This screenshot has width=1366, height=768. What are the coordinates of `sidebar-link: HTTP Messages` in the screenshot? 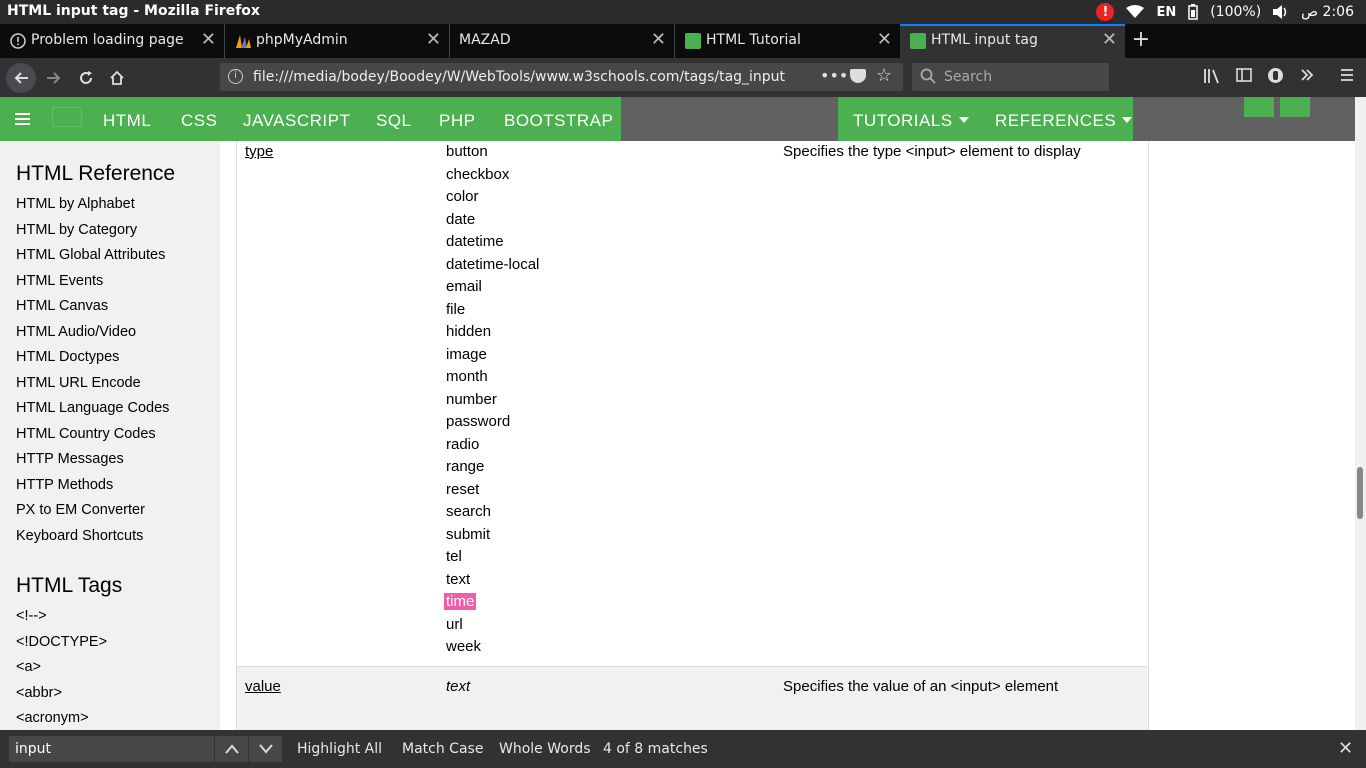 It's located at (70, 459).